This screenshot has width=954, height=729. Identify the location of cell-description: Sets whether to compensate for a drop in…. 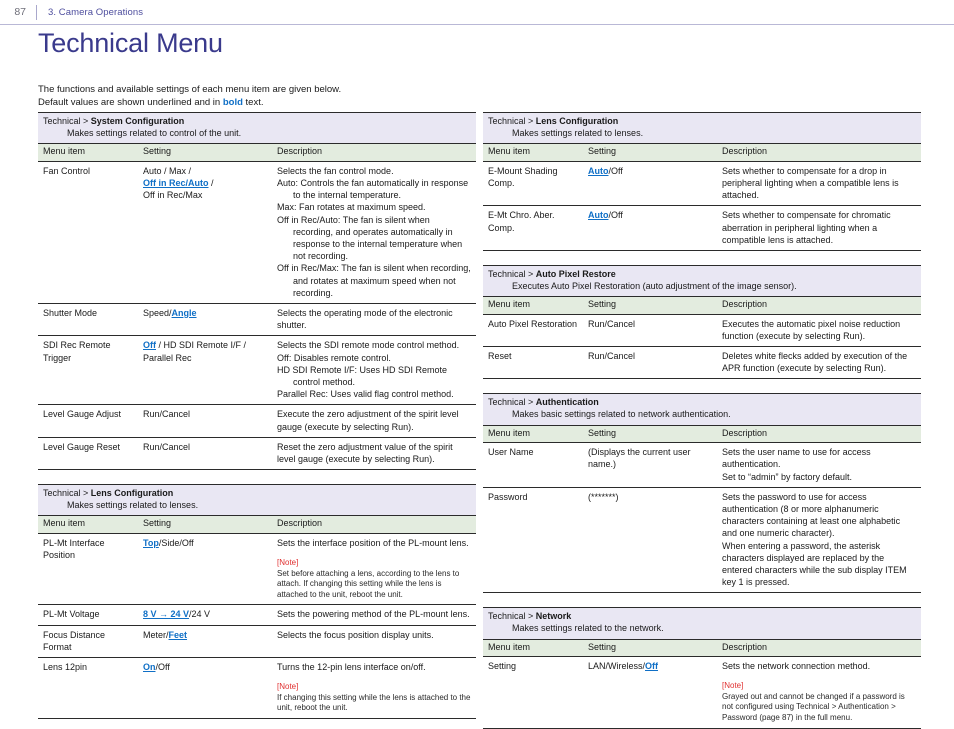
(810, 183).